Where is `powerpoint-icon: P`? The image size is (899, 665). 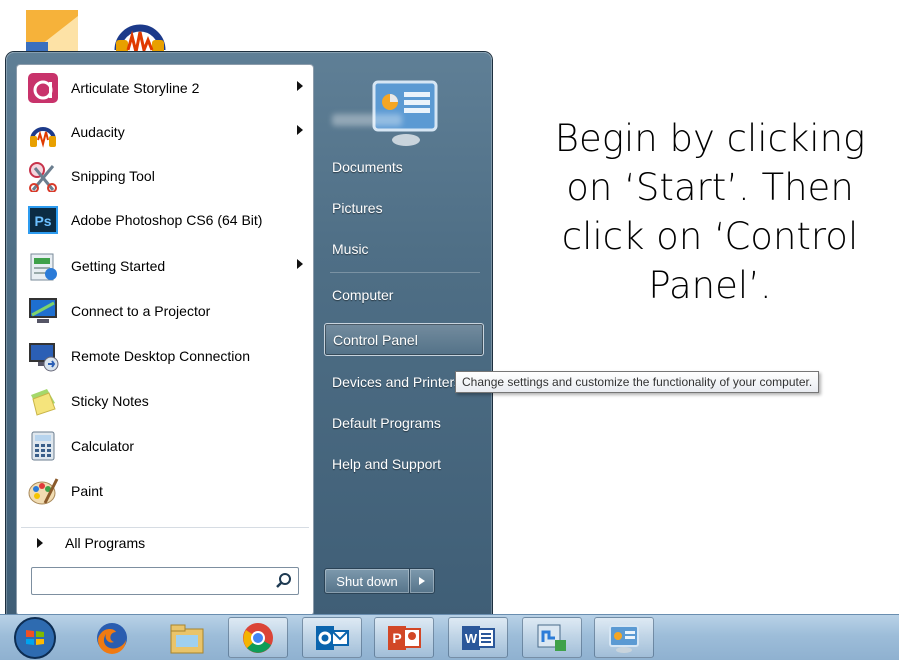 powerpoint-icon: P is located at coordinates (404, 637).